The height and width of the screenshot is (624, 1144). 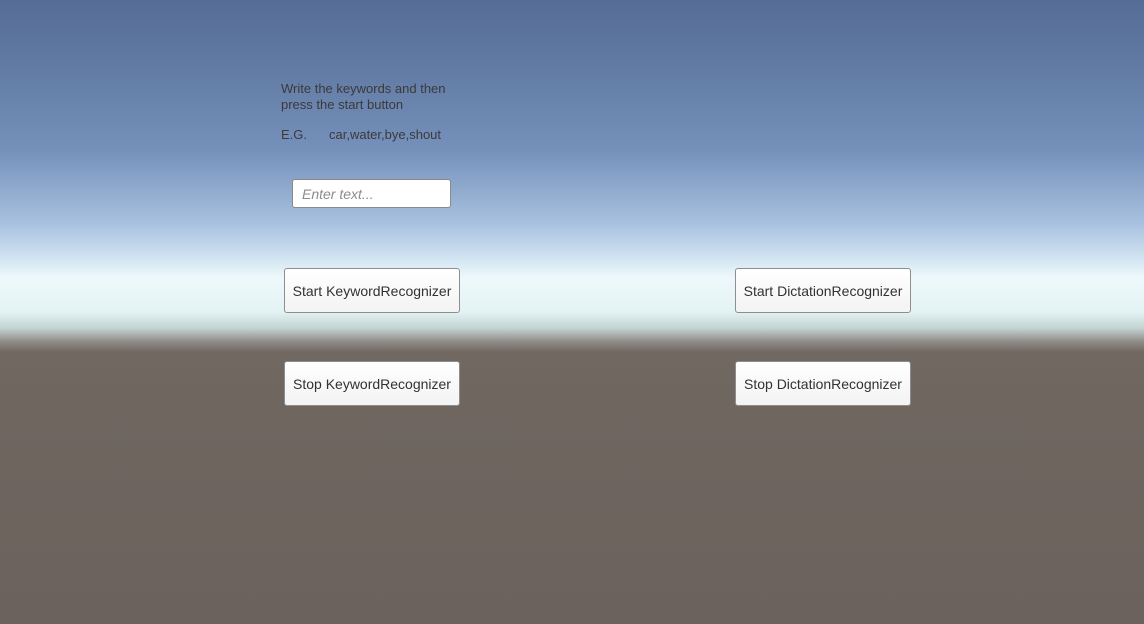 I want to click on keywords-input, so click(x=371, y=193).